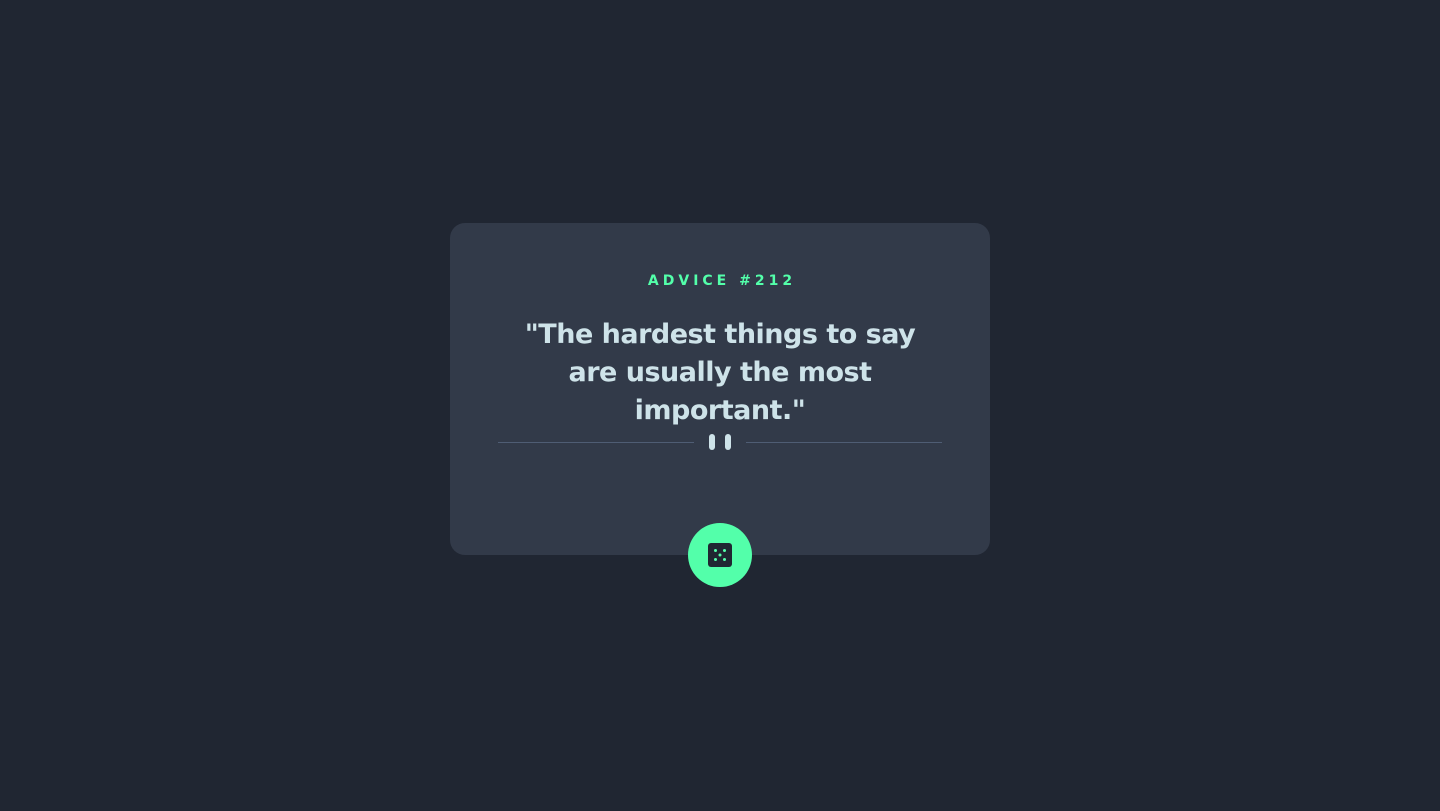 The image size is (1440, 811). I want to click on dice-button, so click(720, 555).